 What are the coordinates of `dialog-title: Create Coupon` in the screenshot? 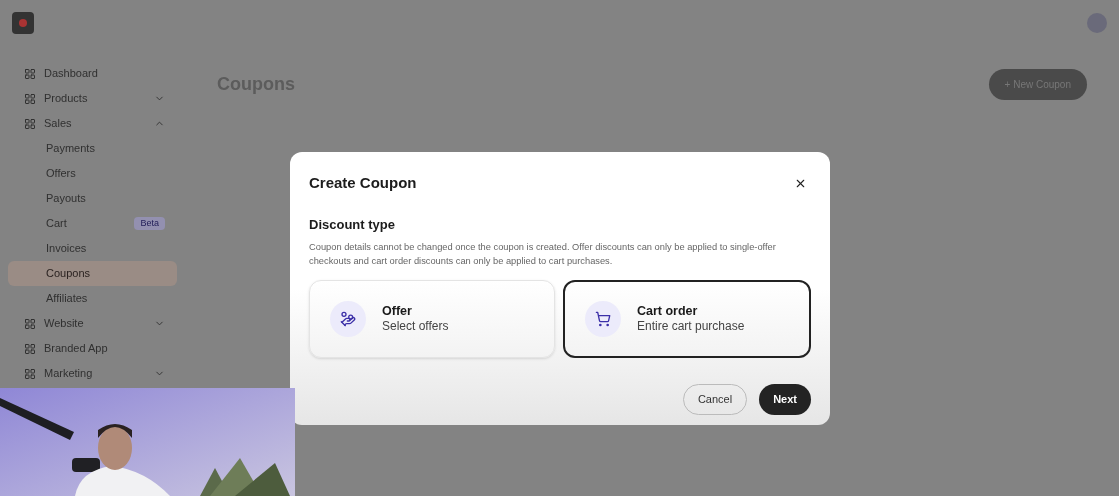 It's located at (363, 183).